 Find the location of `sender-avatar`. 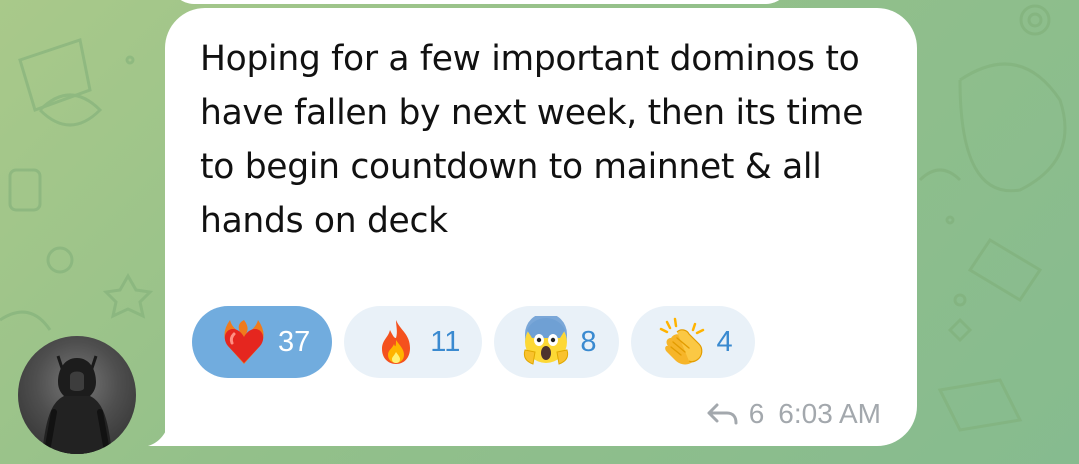

sender-avatar is located at coordinates (77, 395).